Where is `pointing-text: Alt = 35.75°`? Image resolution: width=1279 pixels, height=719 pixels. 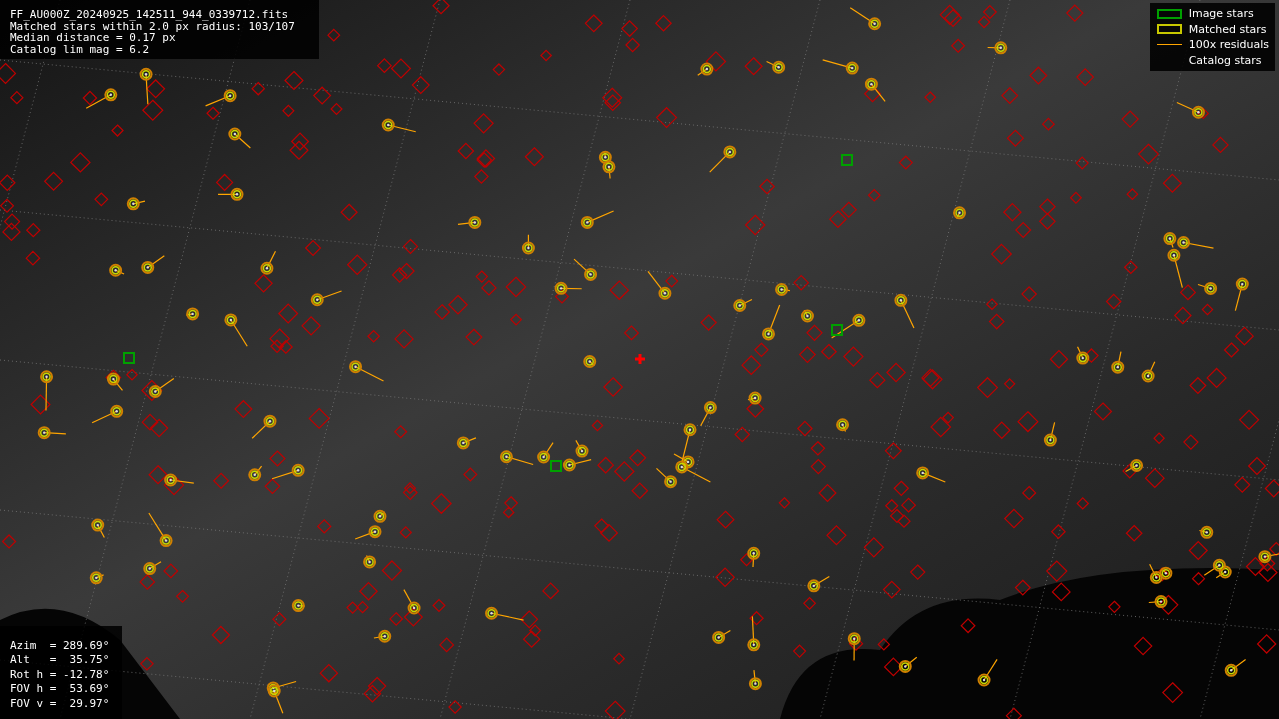
pointing-text: Alt = 35.75° is located at coordinates (60, 660).